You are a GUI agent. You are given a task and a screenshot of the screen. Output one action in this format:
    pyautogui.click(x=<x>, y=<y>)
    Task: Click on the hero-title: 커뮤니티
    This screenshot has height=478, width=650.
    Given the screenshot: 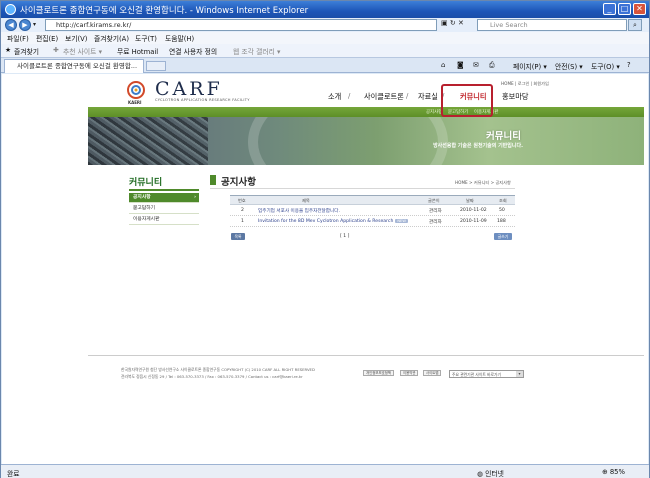 What is the action you would take?
    pyautogui.click(x=503, y=136)
    